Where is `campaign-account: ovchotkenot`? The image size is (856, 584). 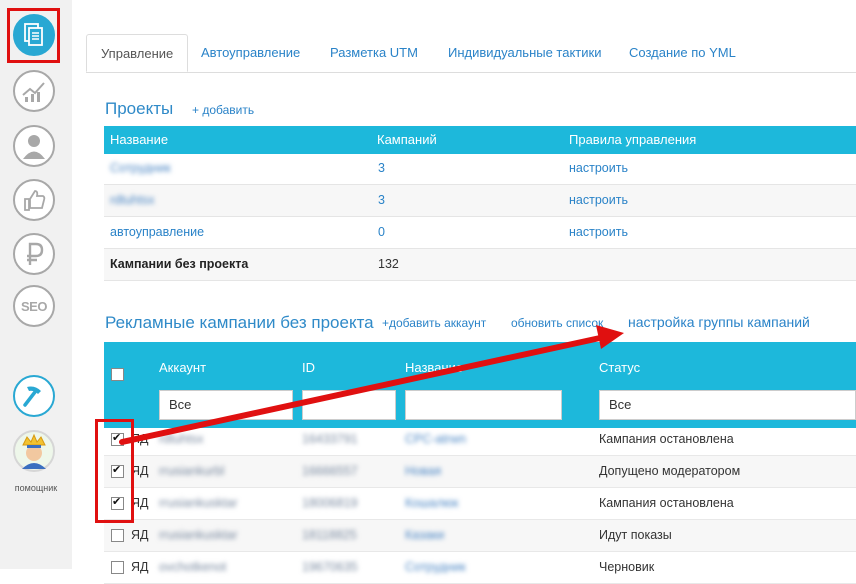
campaign-account: ovchotkenot is located at coordinates (193, 567).